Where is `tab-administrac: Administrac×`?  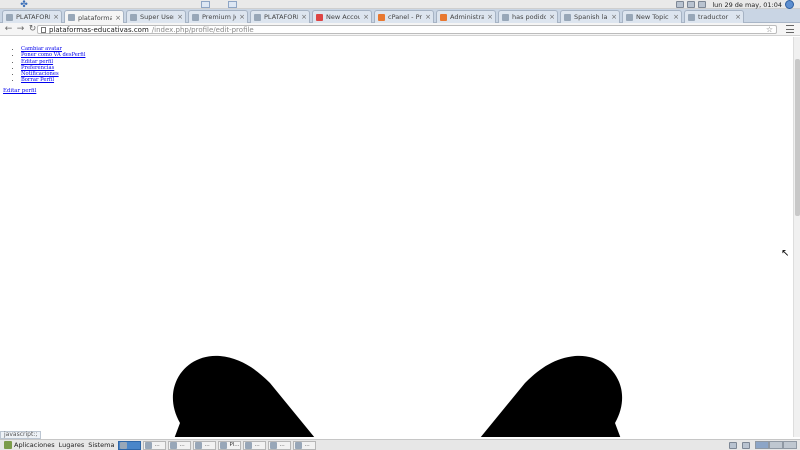
tab-administrac: Administrac× is located at coordinates (466, 16).